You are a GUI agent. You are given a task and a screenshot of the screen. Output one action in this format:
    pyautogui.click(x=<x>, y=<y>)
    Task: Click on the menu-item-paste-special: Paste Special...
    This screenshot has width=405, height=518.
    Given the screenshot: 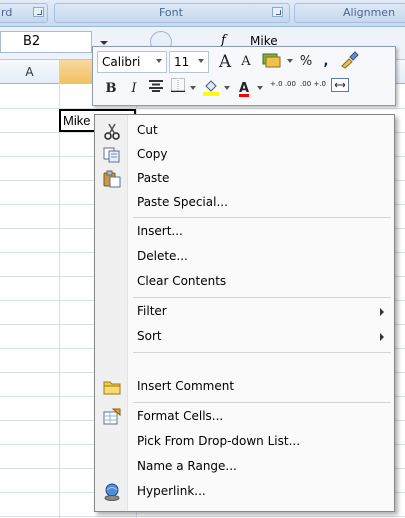 What is the action you would take?
    pyautogui.click(x=244, y=203)
    